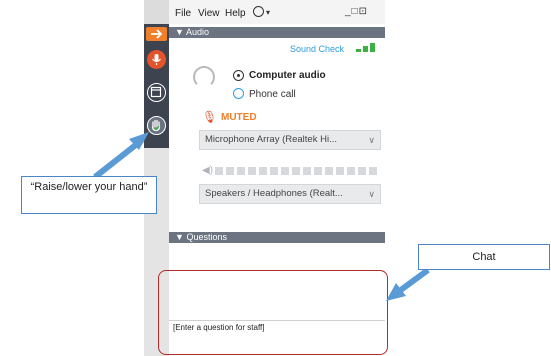 The image size is (551, 356). I want to click on chat-callout: Chat, so click(484, 257).